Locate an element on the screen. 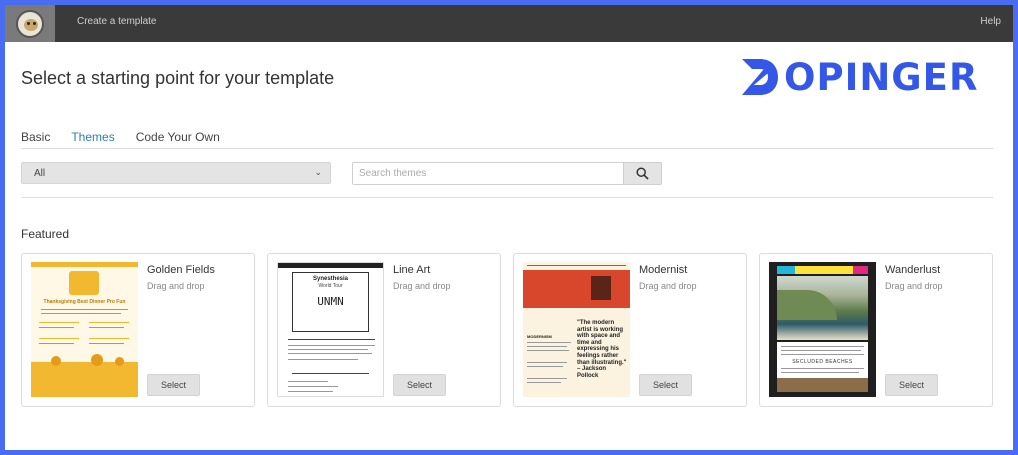 The height and width of the screenshot is (455, 1018). brand-watermark: OPINGER is located at coordinates (858, 77).